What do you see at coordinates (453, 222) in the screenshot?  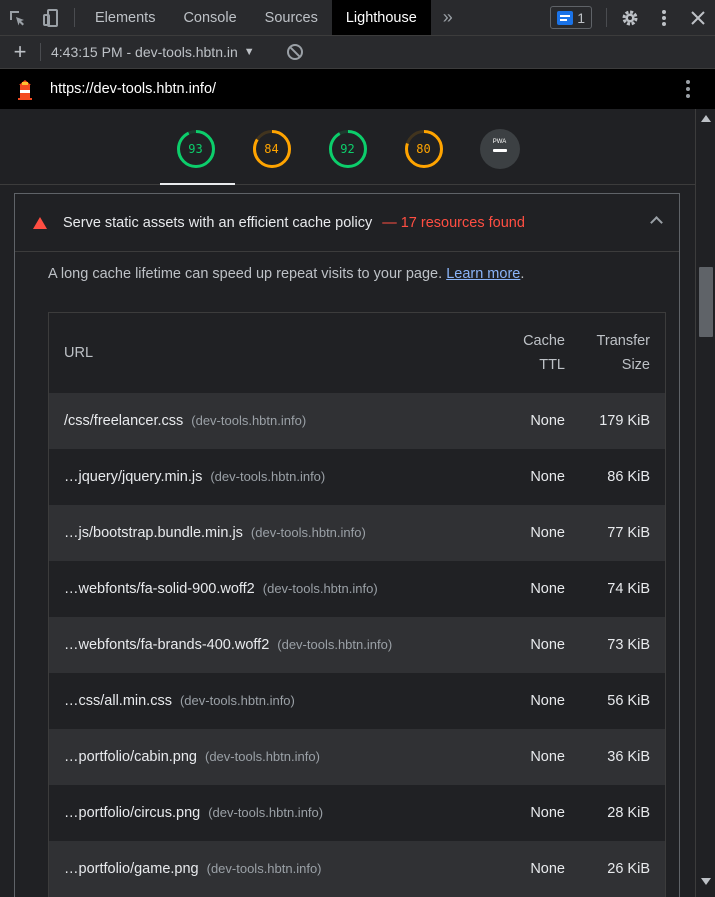 I see `audit-display-value: — 17 resources found` at bounding box center [453, 222].